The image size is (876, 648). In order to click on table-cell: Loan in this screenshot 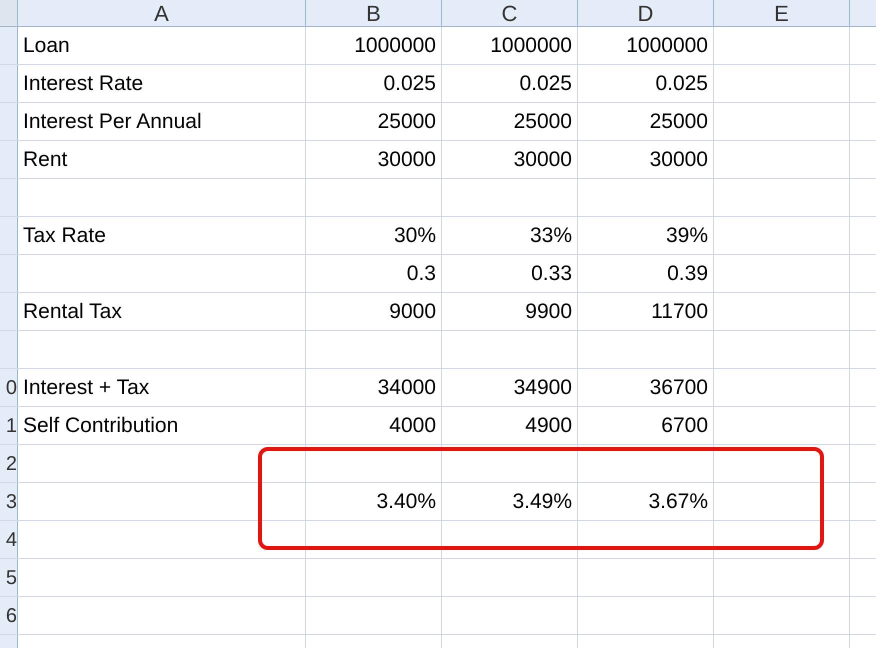, I will do `click(162, 45)`.